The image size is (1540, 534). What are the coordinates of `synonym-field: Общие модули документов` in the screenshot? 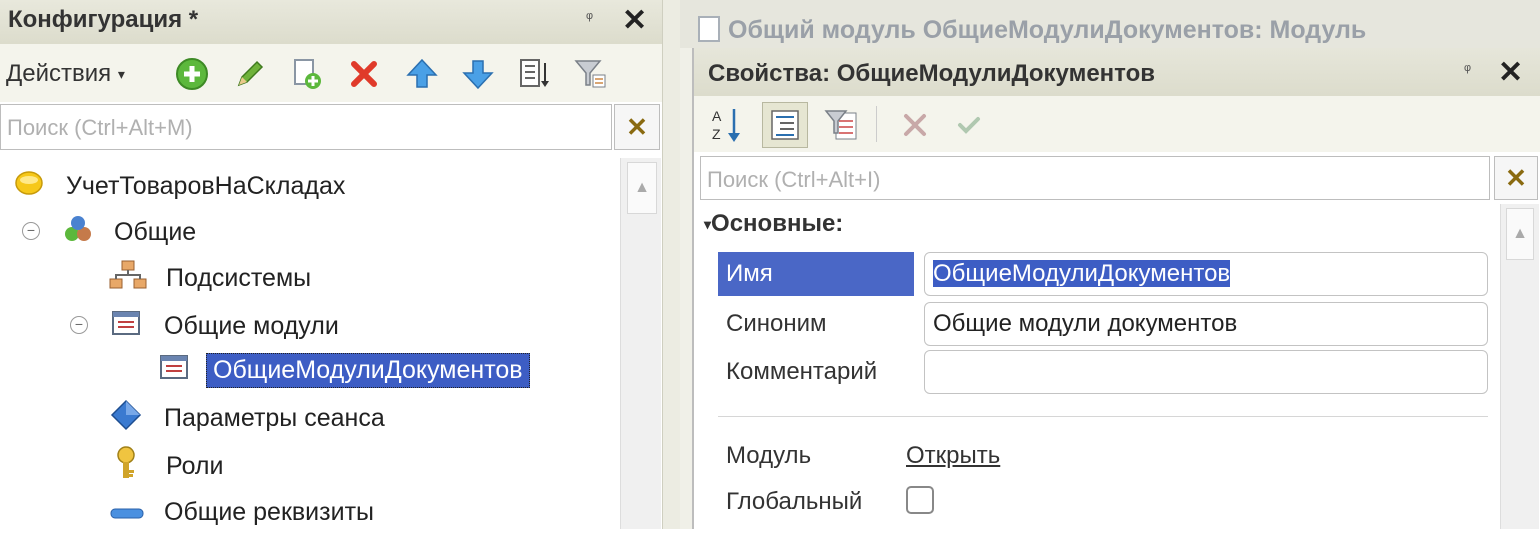 It's located at (1206, 324).